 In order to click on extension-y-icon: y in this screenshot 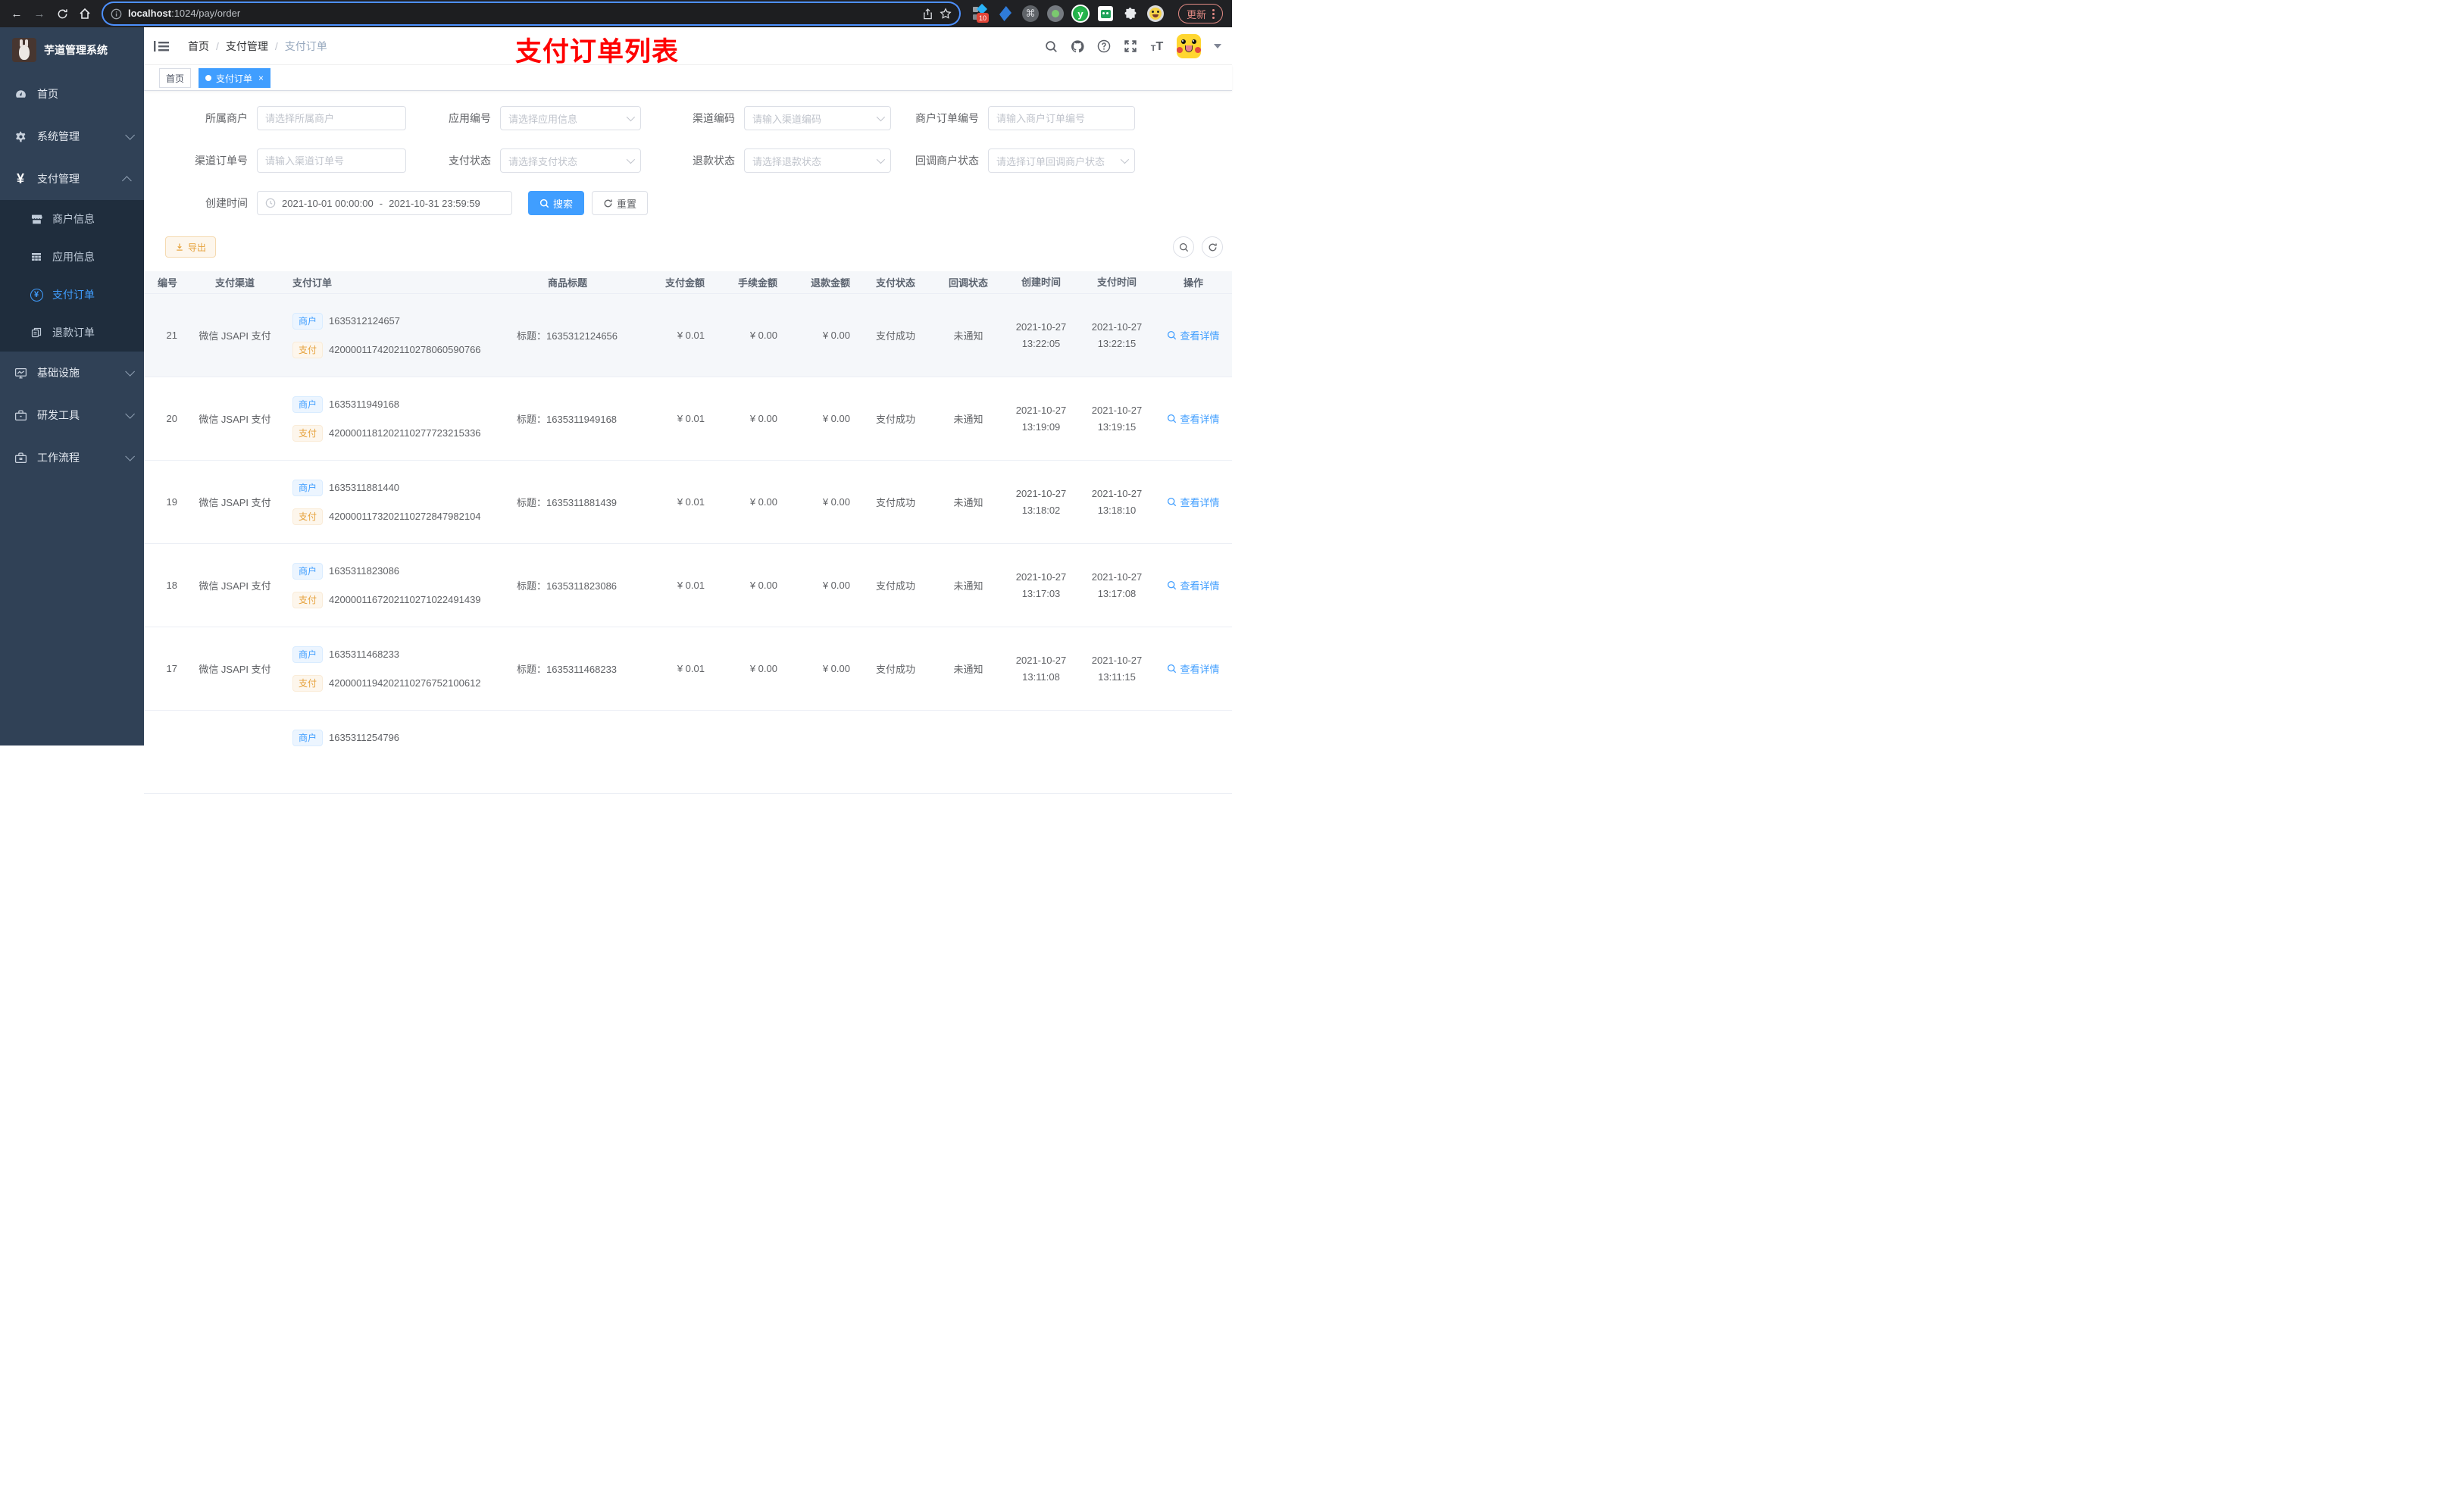, I will do `click(1080, 14)`.